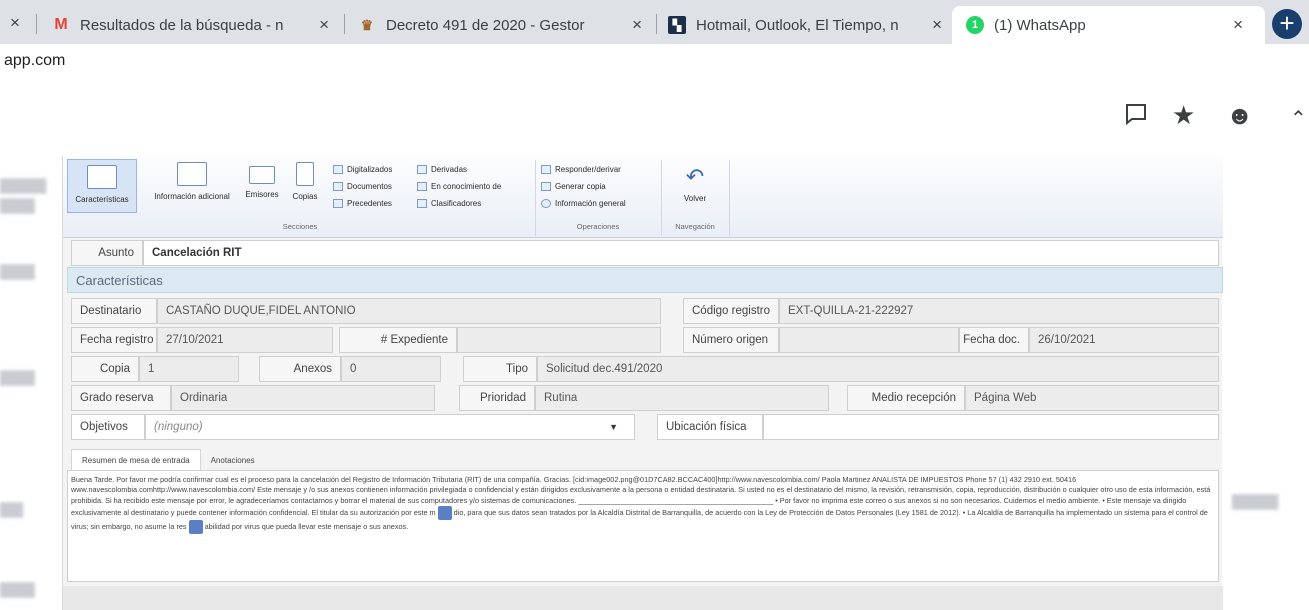 This screenshot has width=1309, height=610. I want to click on scan-icon, so click(338, 169).